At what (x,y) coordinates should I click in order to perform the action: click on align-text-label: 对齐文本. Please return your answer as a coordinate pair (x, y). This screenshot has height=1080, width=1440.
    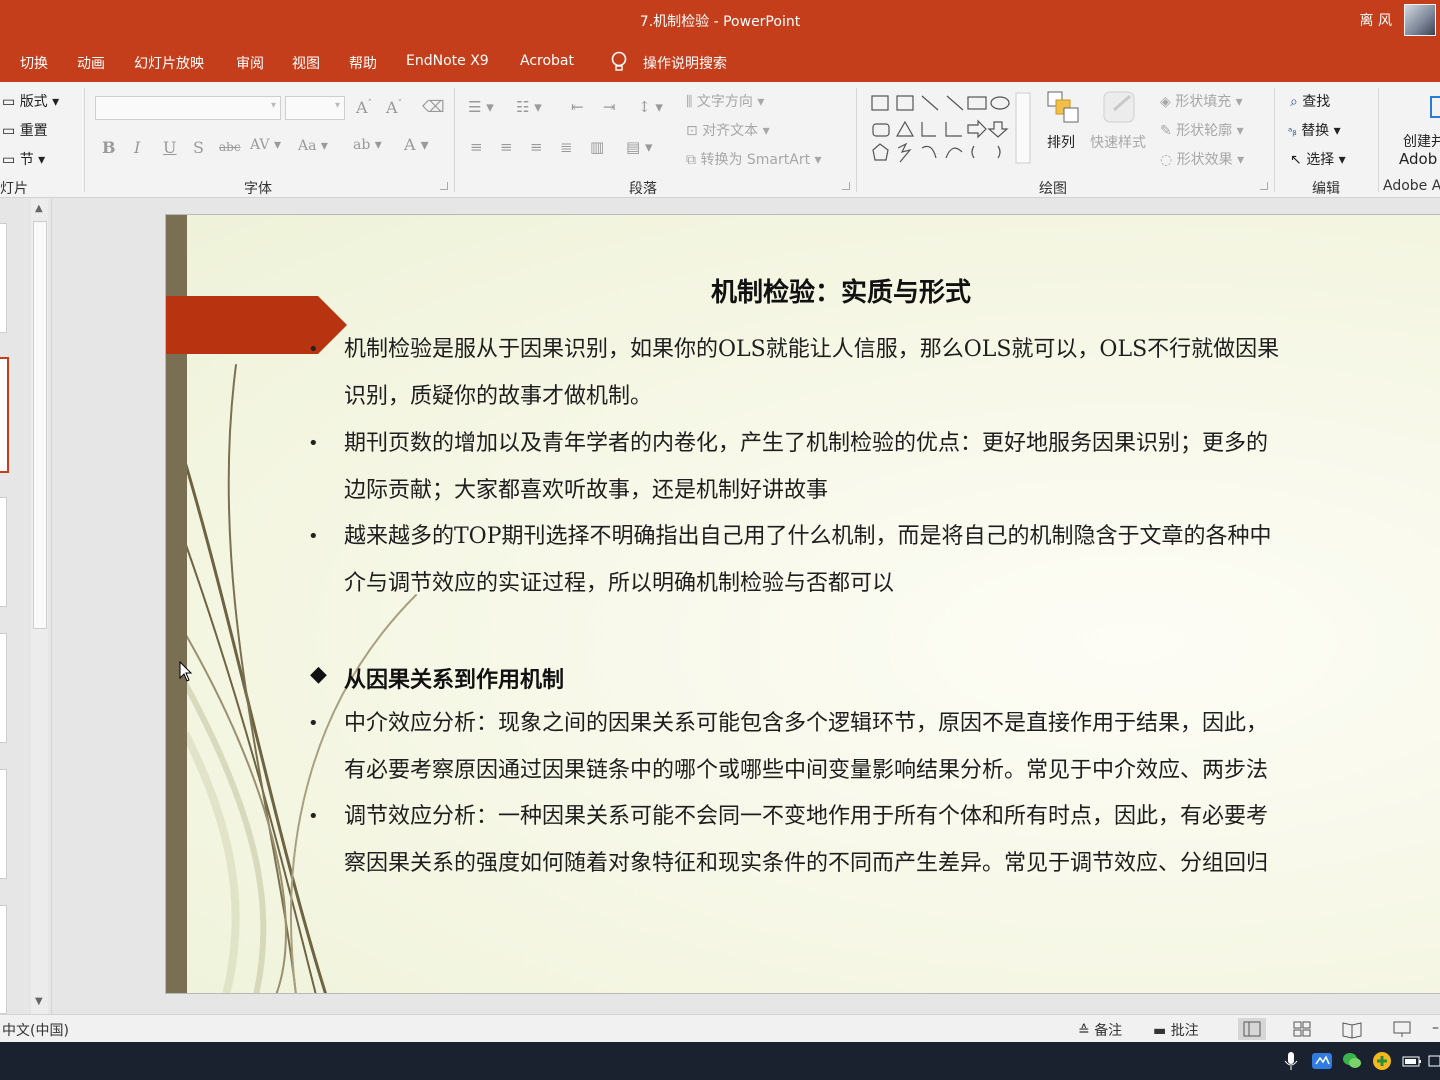
    Looking at the image, I should click on (730, 131).